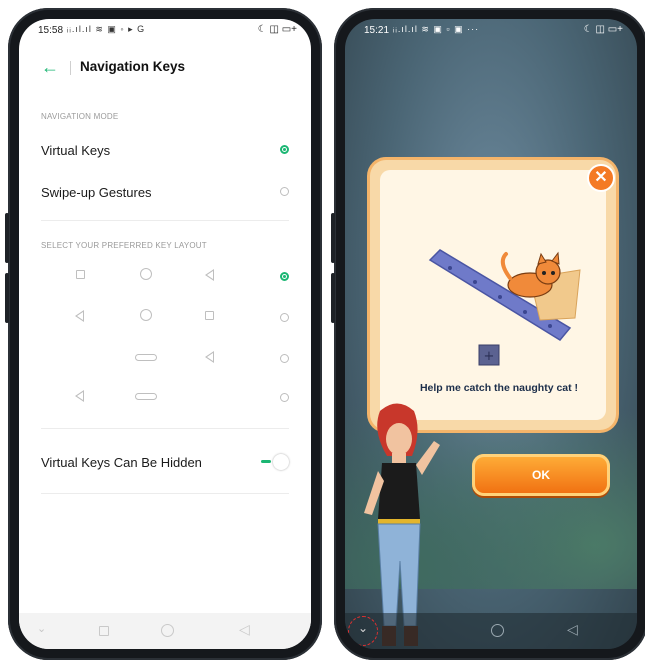  Describe the element at coordinates (121, 462) in the screenshot. I see `toggle-label: Virtual Keys Can Be Hidden` at that location.